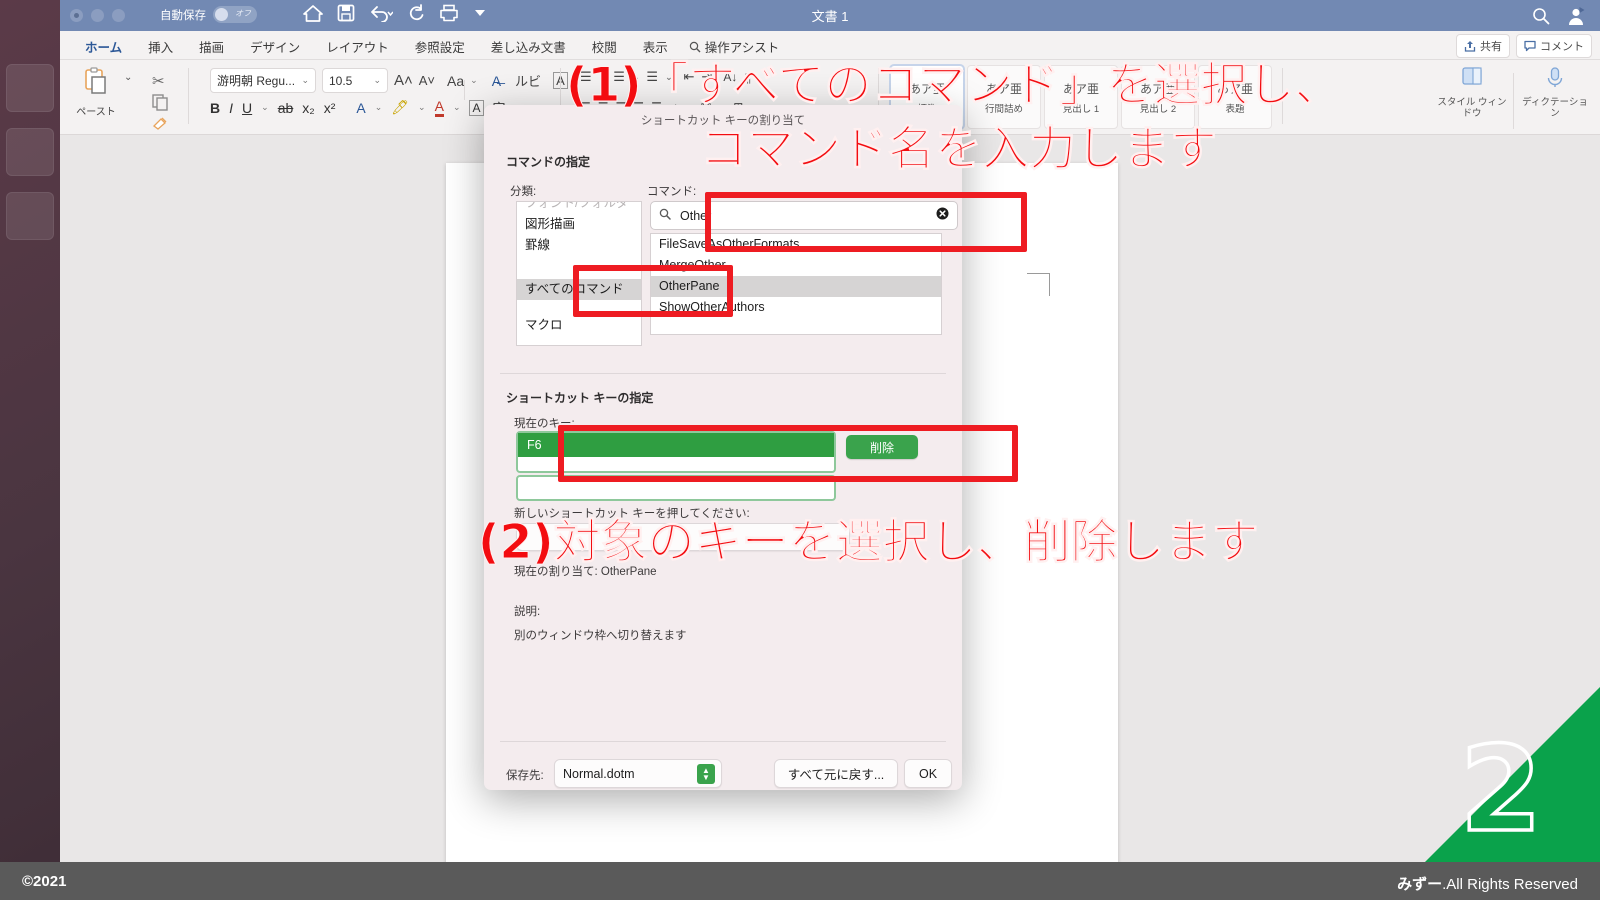 Image resolution: width=1600 pixels, height=900 pixels. I want to click on change-case-icon: Aa, so click(455, 81).